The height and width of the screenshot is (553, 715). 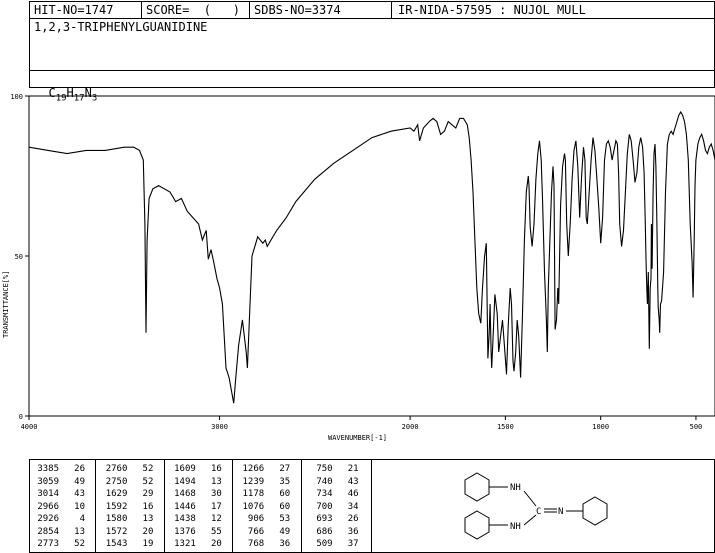 I want to click on peak-wavenumber: 740, so click(x=324, y=481).